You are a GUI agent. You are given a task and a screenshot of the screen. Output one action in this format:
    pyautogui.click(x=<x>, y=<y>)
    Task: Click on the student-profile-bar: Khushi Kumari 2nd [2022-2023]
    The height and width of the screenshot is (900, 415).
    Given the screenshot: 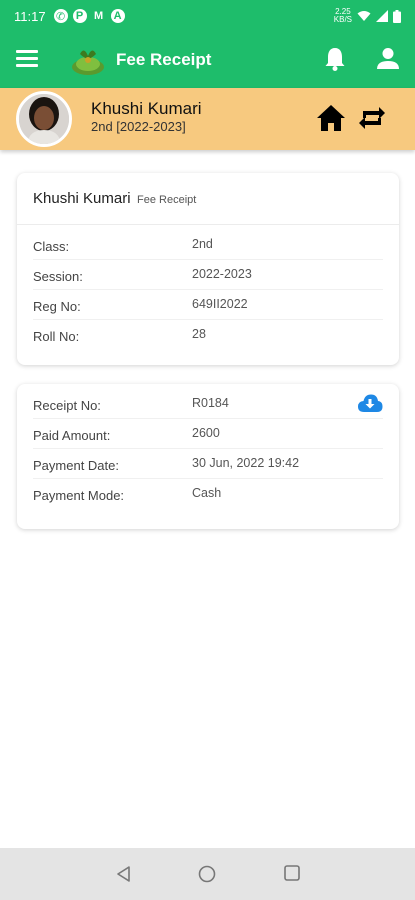 What is the action you would take?
    pyautogui.click(x=207, y=119)
    